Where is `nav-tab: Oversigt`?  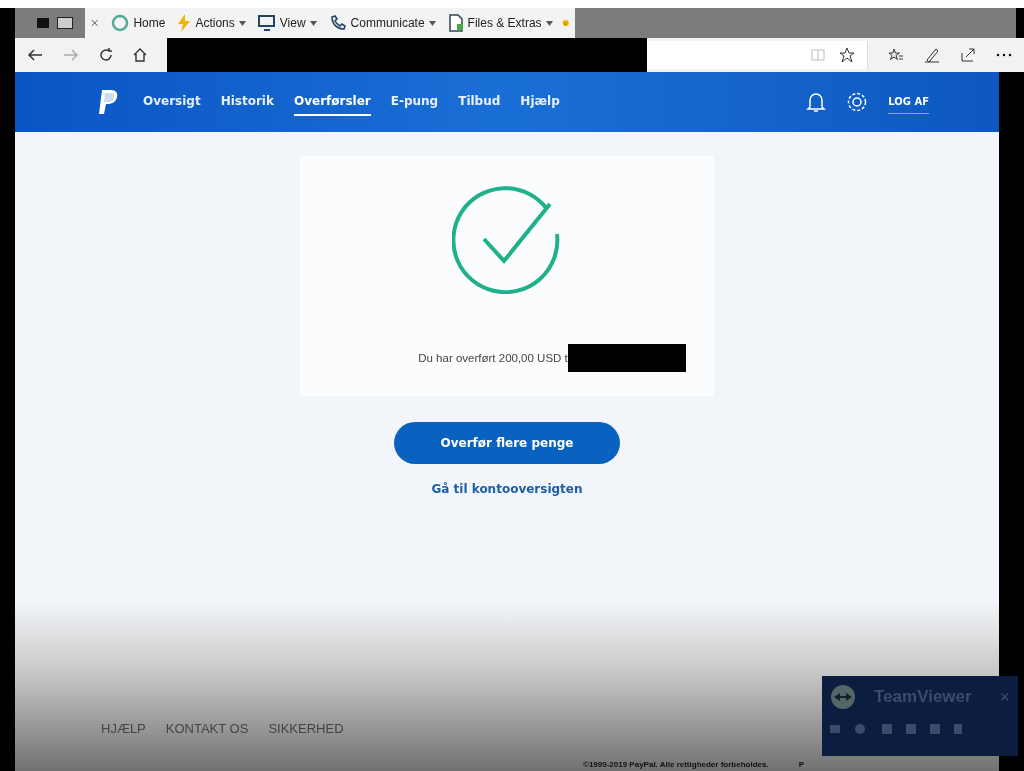 nav-tab: Oversigt is located at coordinates (172, 102).